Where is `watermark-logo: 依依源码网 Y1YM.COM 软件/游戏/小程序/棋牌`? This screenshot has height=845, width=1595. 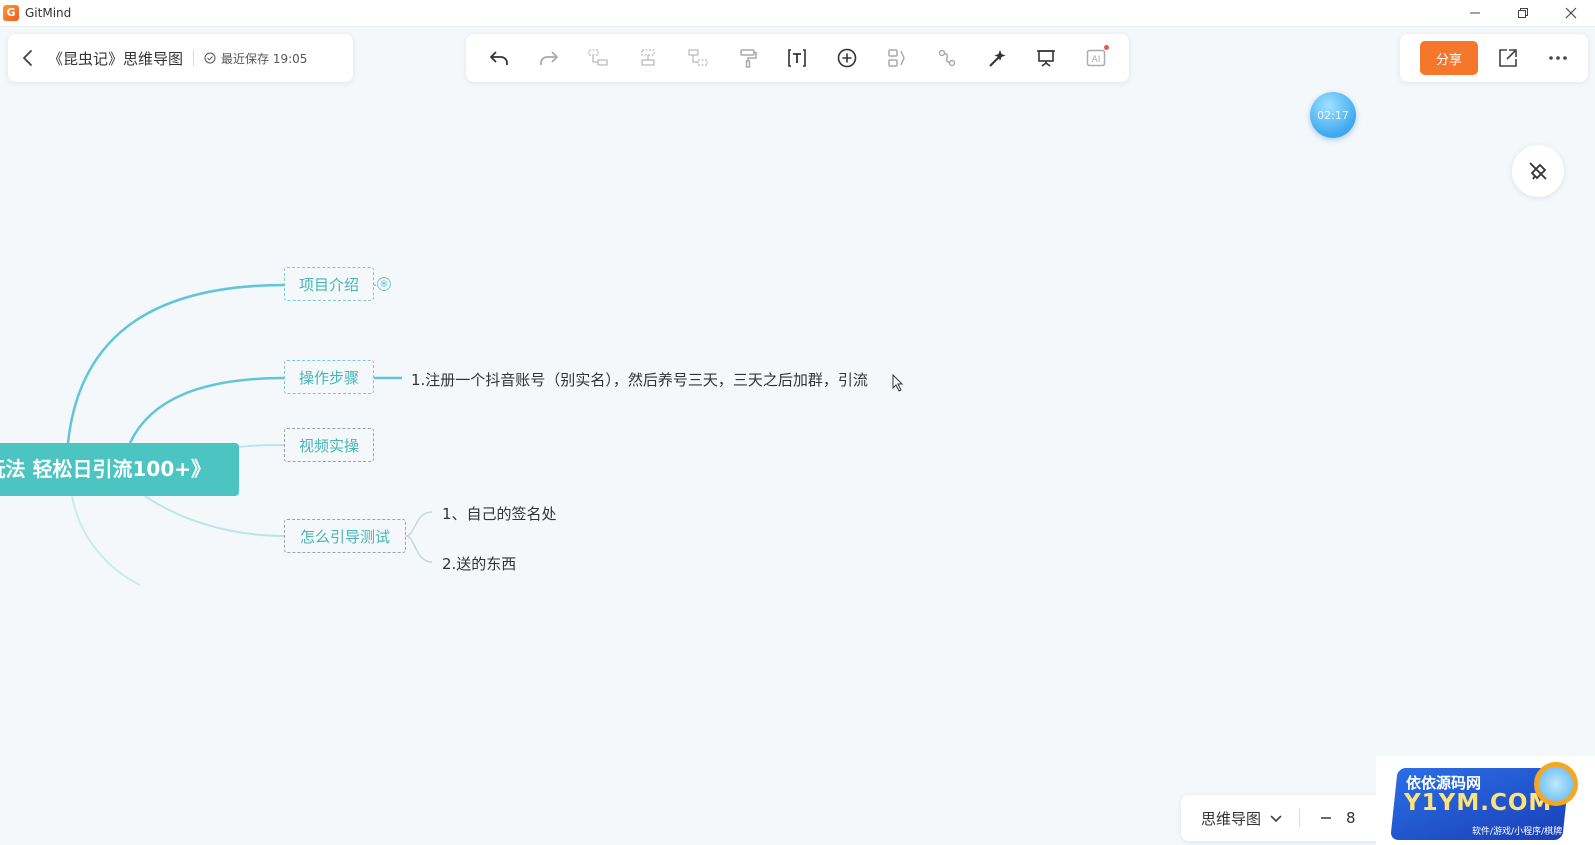 watermark-logo: 依依源码网 Y1YM.COM 软件/游戏/小程序/棋牌 is located at coordinates (1485, 800).